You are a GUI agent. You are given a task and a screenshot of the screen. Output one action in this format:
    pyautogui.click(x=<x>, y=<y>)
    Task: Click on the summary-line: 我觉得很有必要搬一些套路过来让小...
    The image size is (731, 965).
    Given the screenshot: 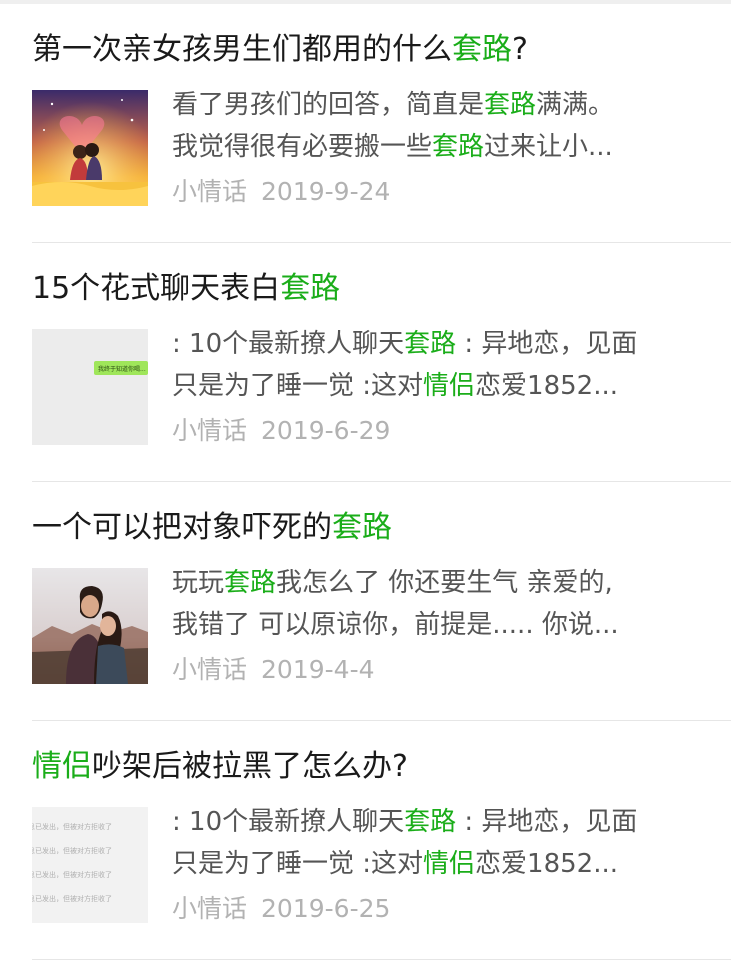 What is the action you would take?
    pyautogui.click(x=434, y=147)
    